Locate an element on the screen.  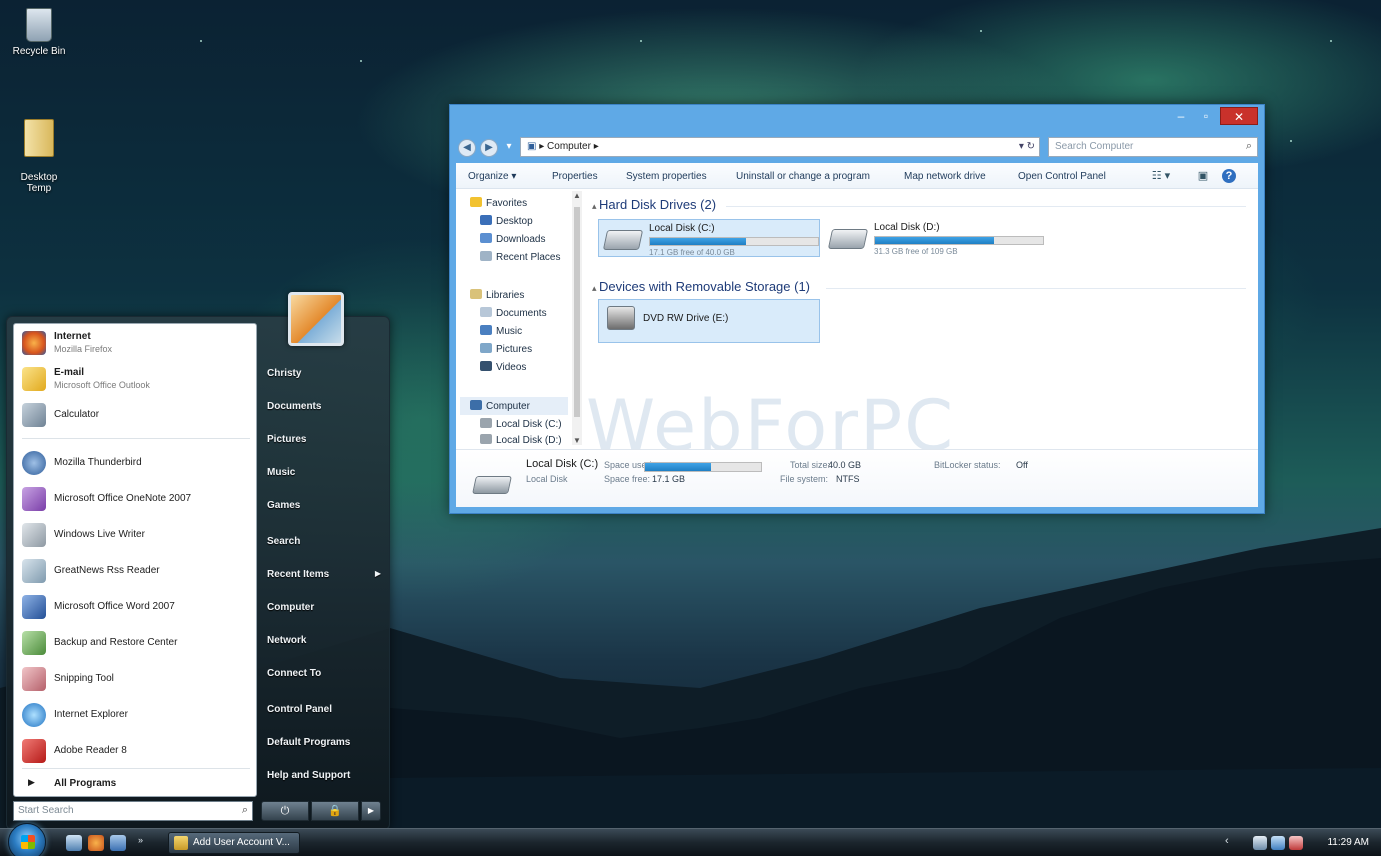
volume-icon is located at coordinates (1278, 843).